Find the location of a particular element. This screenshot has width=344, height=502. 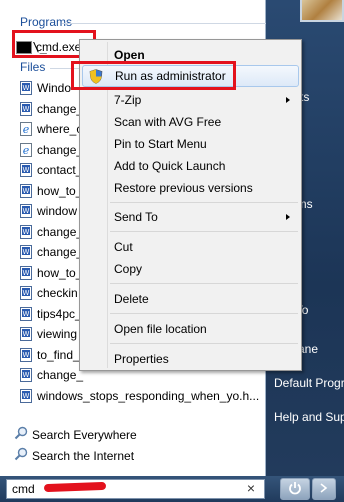

search-everywhere-link: Search Everywhere is located at coordinates (75, 434).